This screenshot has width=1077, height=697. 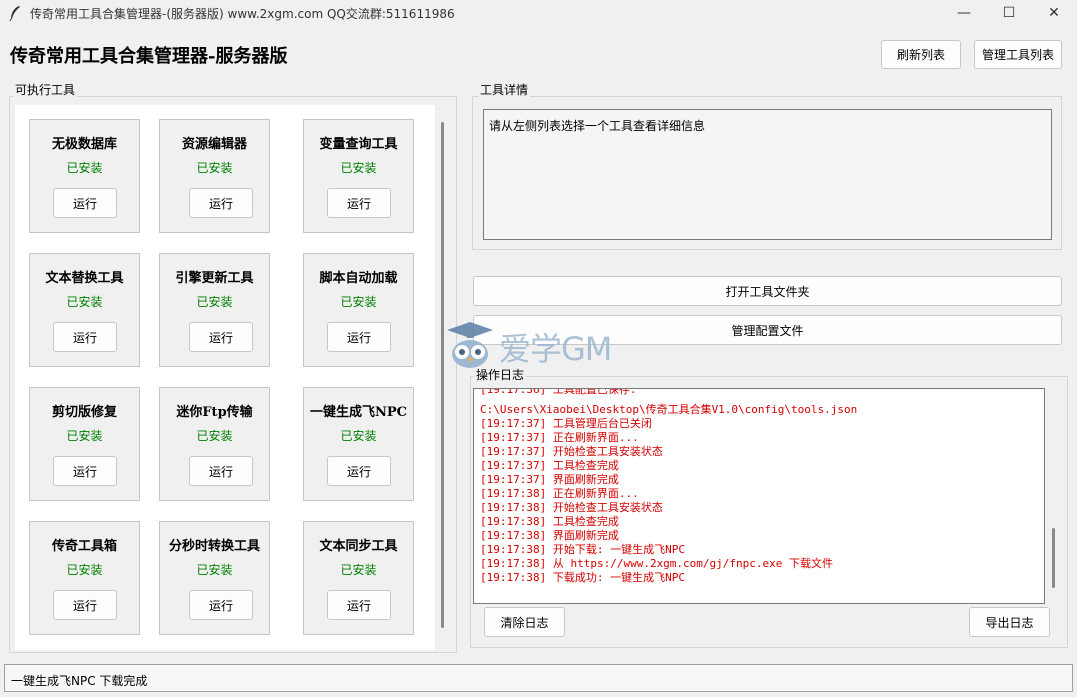 I want to click on tool-card: 一键生成飞NPC 已安装 运行, so click(x=358, y=444).